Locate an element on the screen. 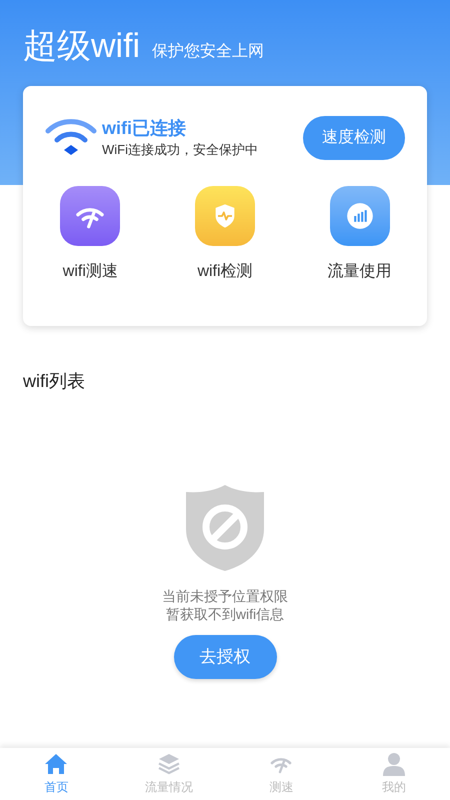 This screenshot has height=800, width=450. tool-label: 流量使用 is located at coordinates (360, 272).